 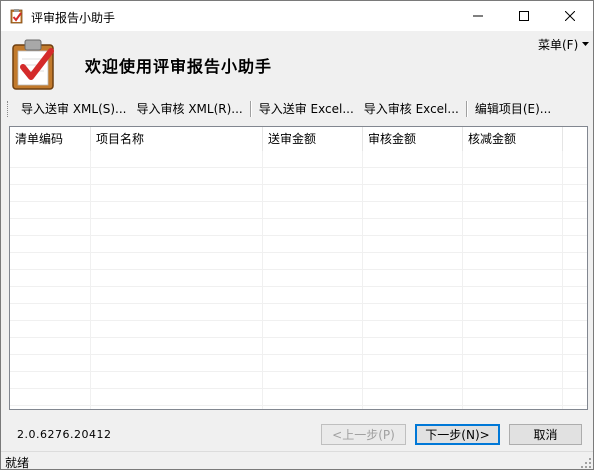 I want to click on window-title: 评审报告小助手, so click(x=73, y=18).